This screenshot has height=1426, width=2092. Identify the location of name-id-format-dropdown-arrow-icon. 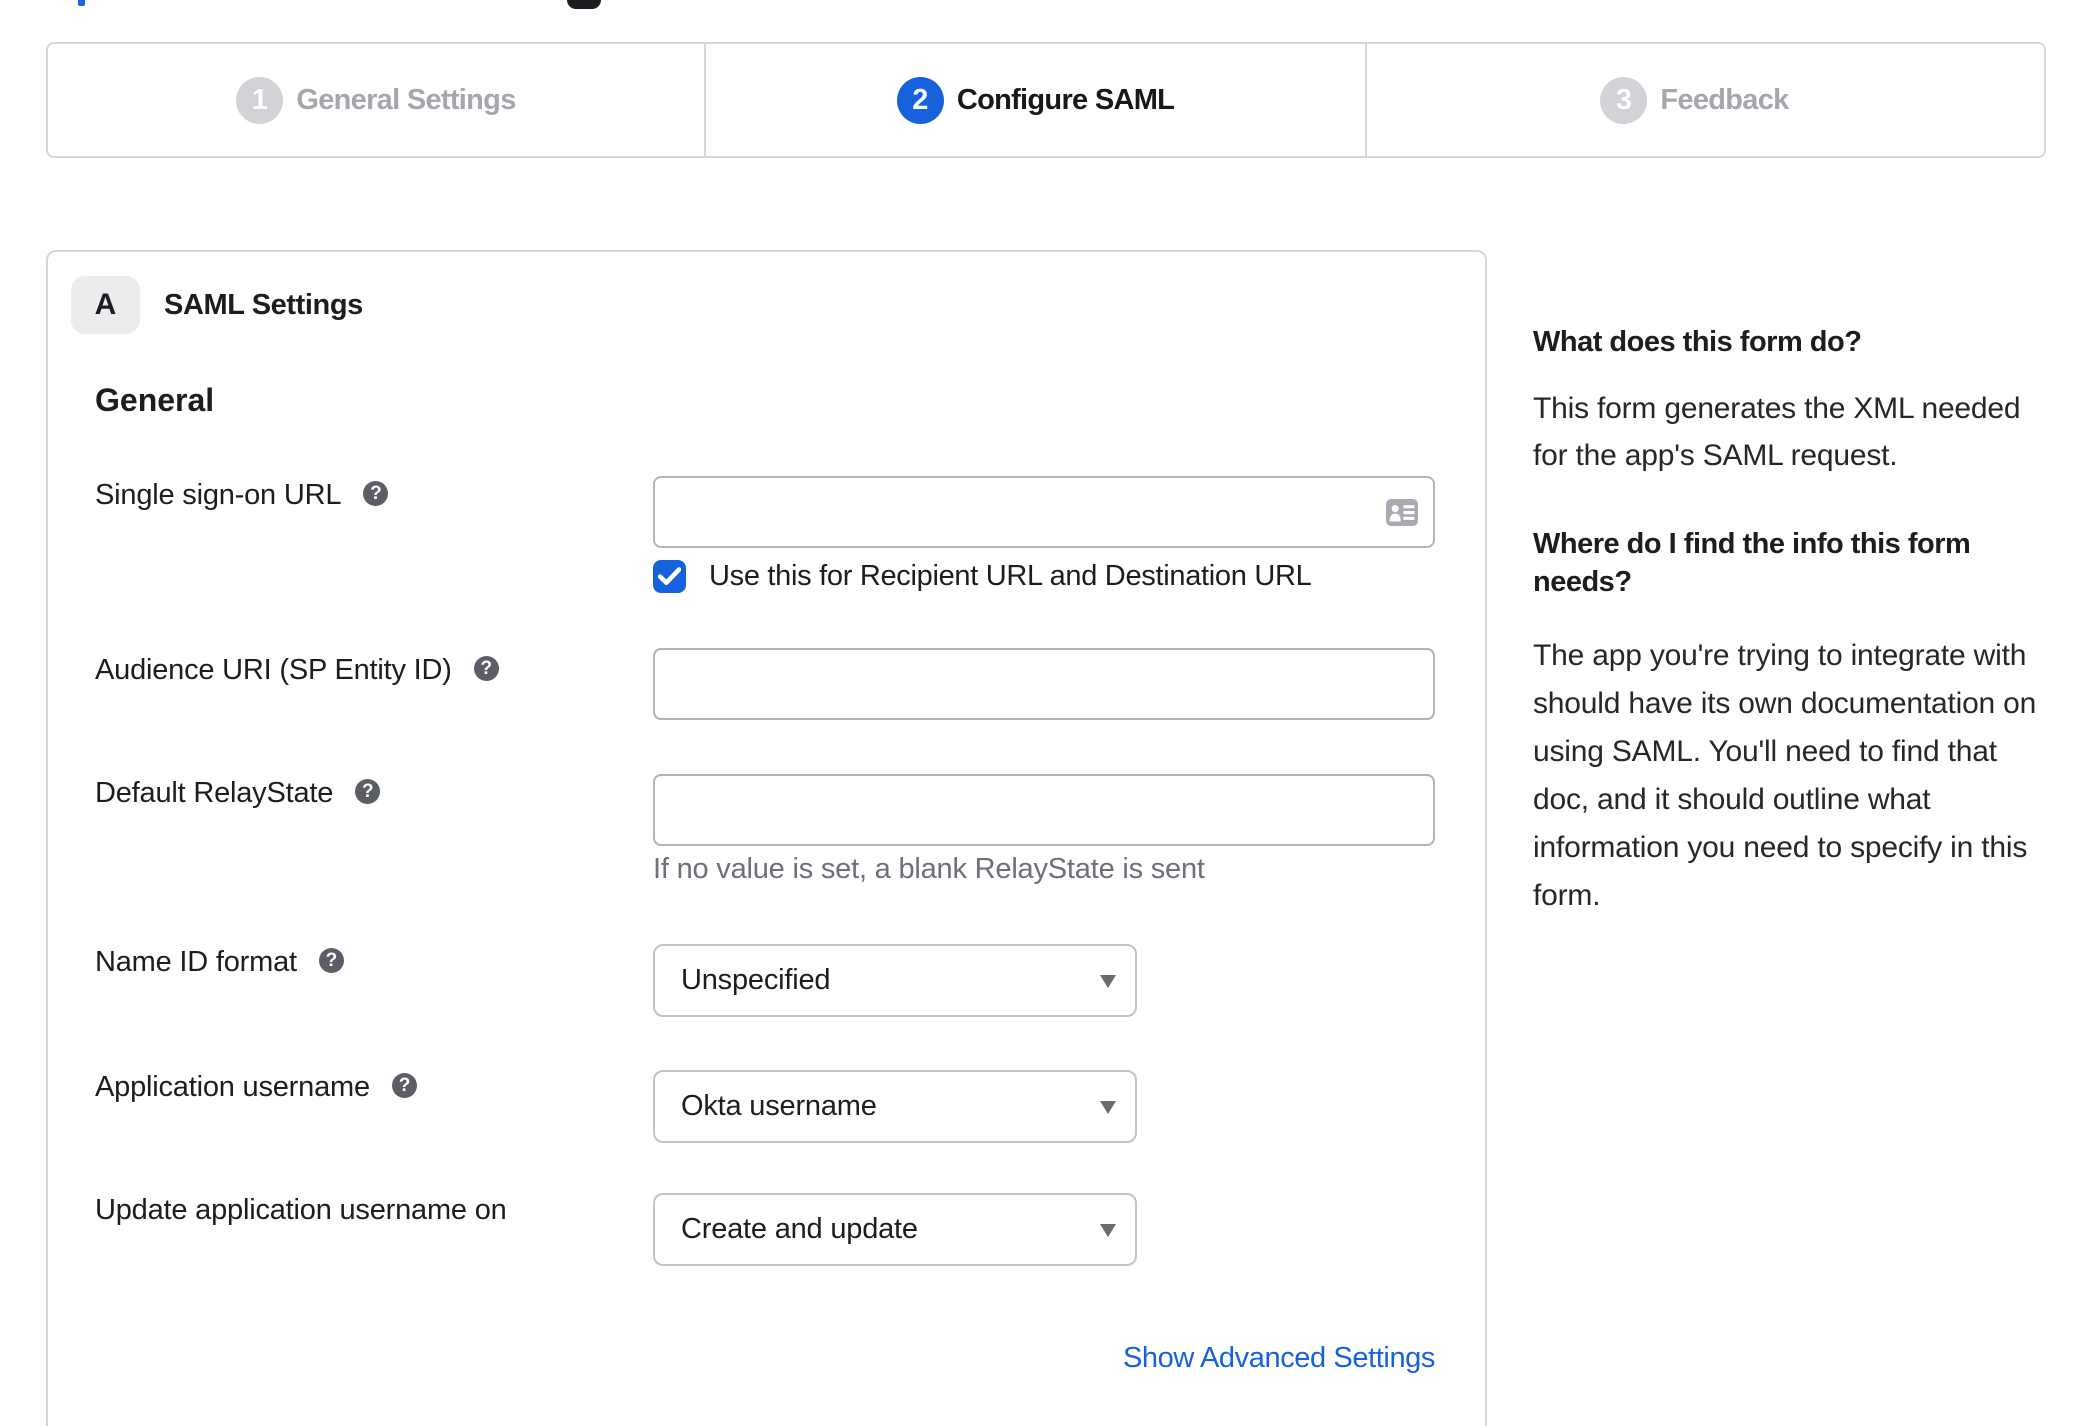
(1108, 981).